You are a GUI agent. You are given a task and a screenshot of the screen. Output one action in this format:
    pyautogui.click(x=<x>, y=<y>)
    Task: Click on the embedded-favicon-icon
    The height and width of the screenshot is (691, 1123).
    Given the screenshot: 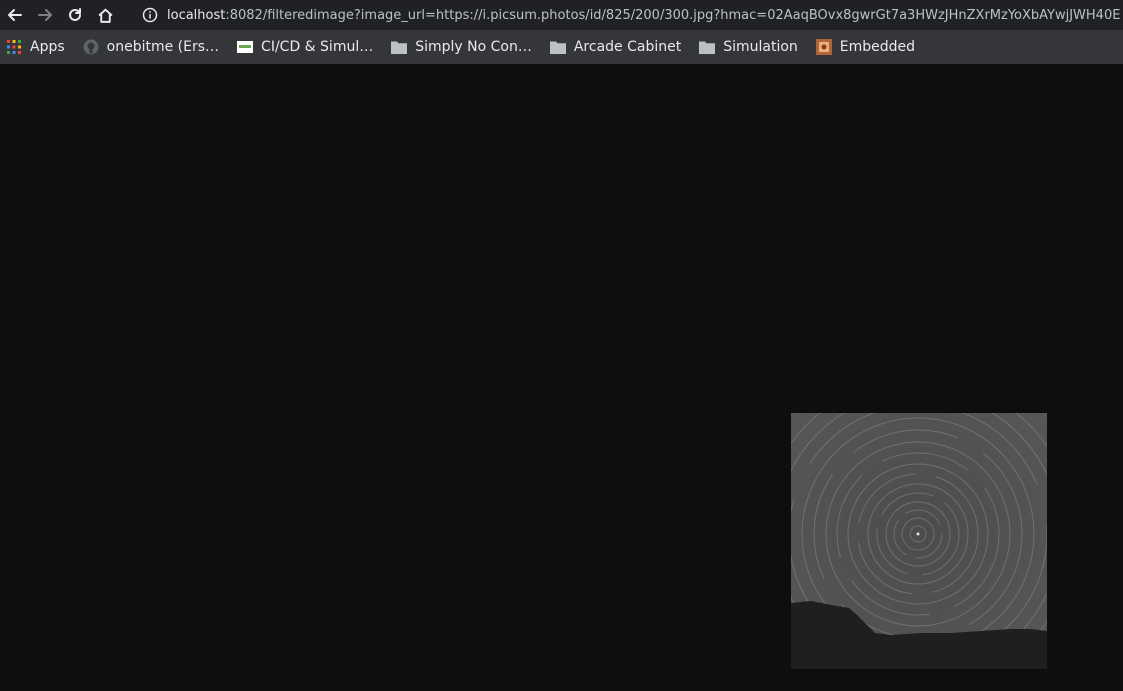 What is the action you would take?
    pyautogui.click(x=823, y=47)
    